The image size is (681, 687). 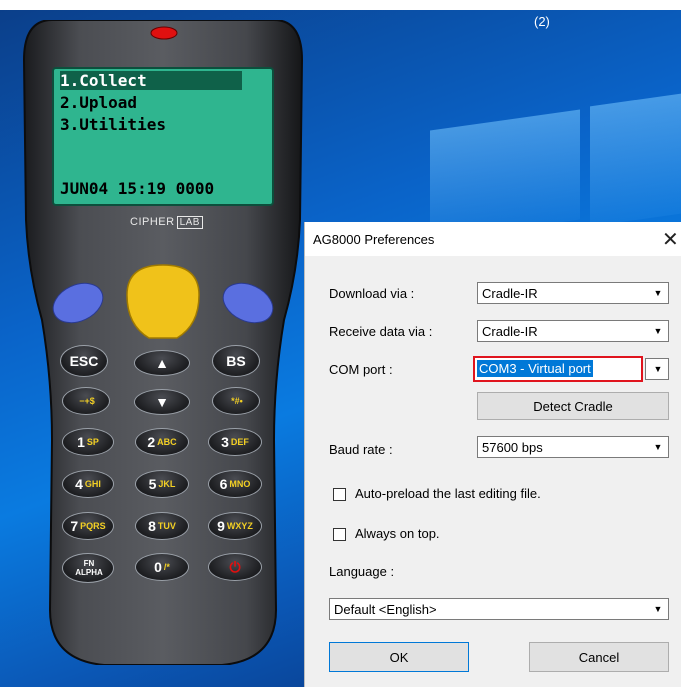 I want to click on receive-data-via-select: Cradle-IR ▼, so click(x=573, y=331).